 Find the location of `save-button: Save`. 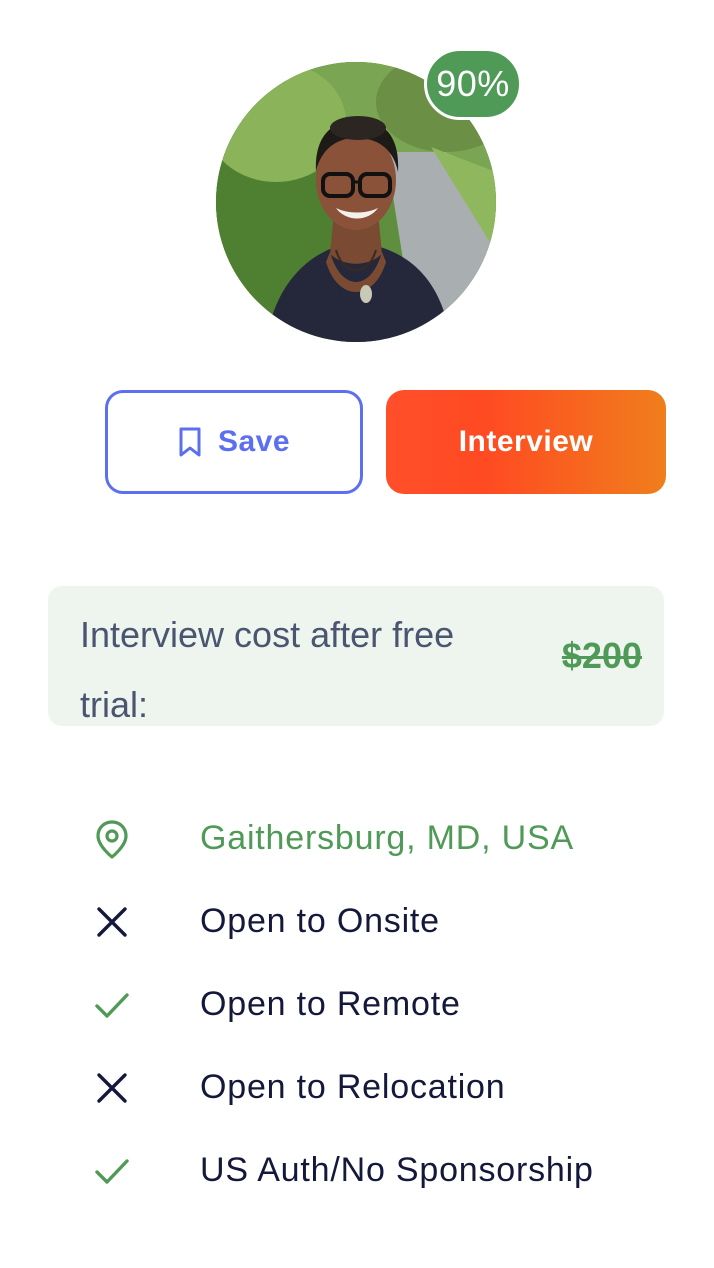

save-button: Save is located at coordinates (234, 442).